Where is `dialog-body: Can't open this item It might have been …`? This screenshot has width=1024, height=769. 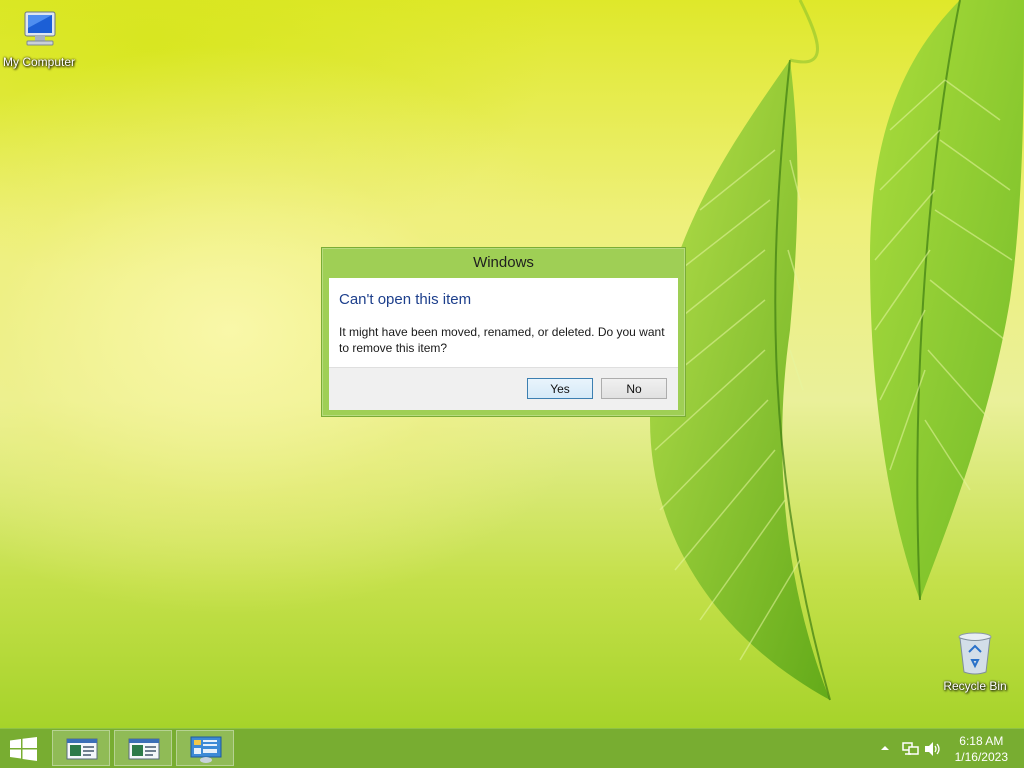
dialog-body: Can't open this item It might have been … is located at coordinates (503, 344).